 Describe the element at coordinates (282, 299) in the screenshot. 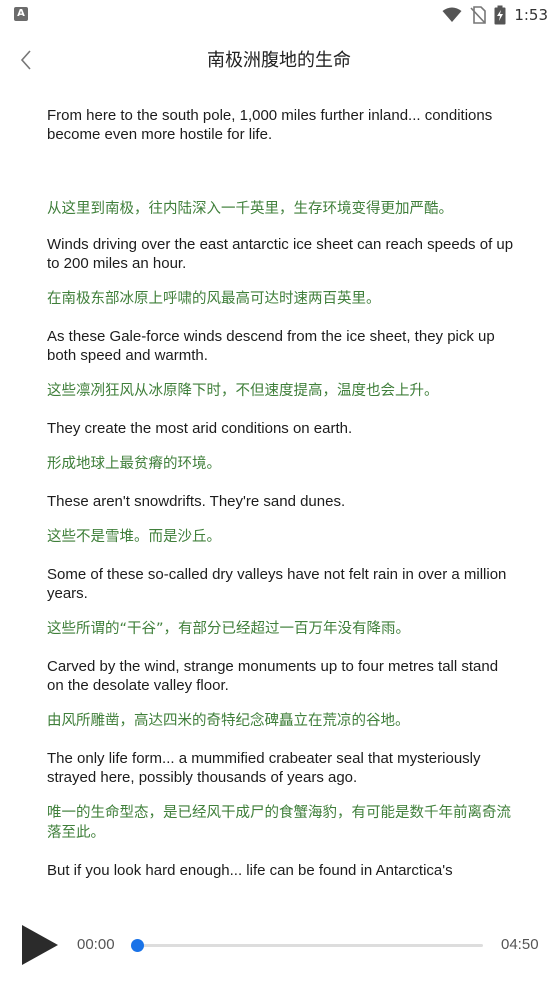

I see `subtitle-line-zh: 在南极东部冰原上呼啸的风最高可达时速两百英里。` at that location.